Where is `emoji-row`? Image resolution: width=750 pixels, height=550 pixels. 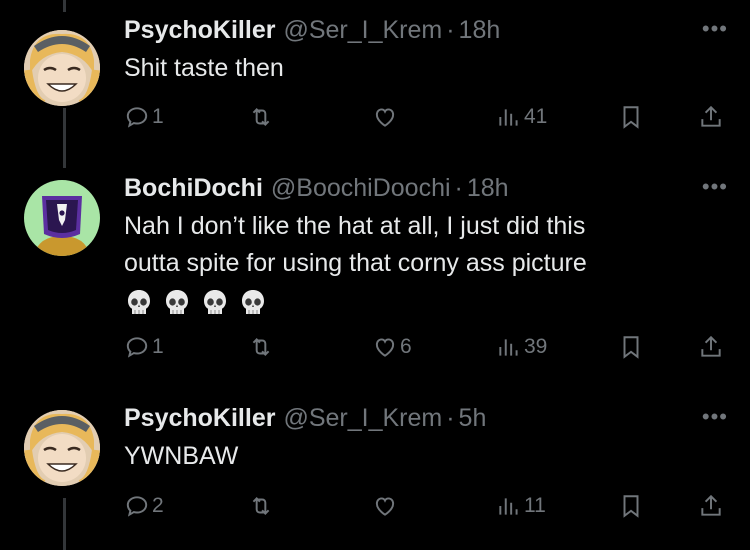 emoji-row is located at coordinates (427, 303).